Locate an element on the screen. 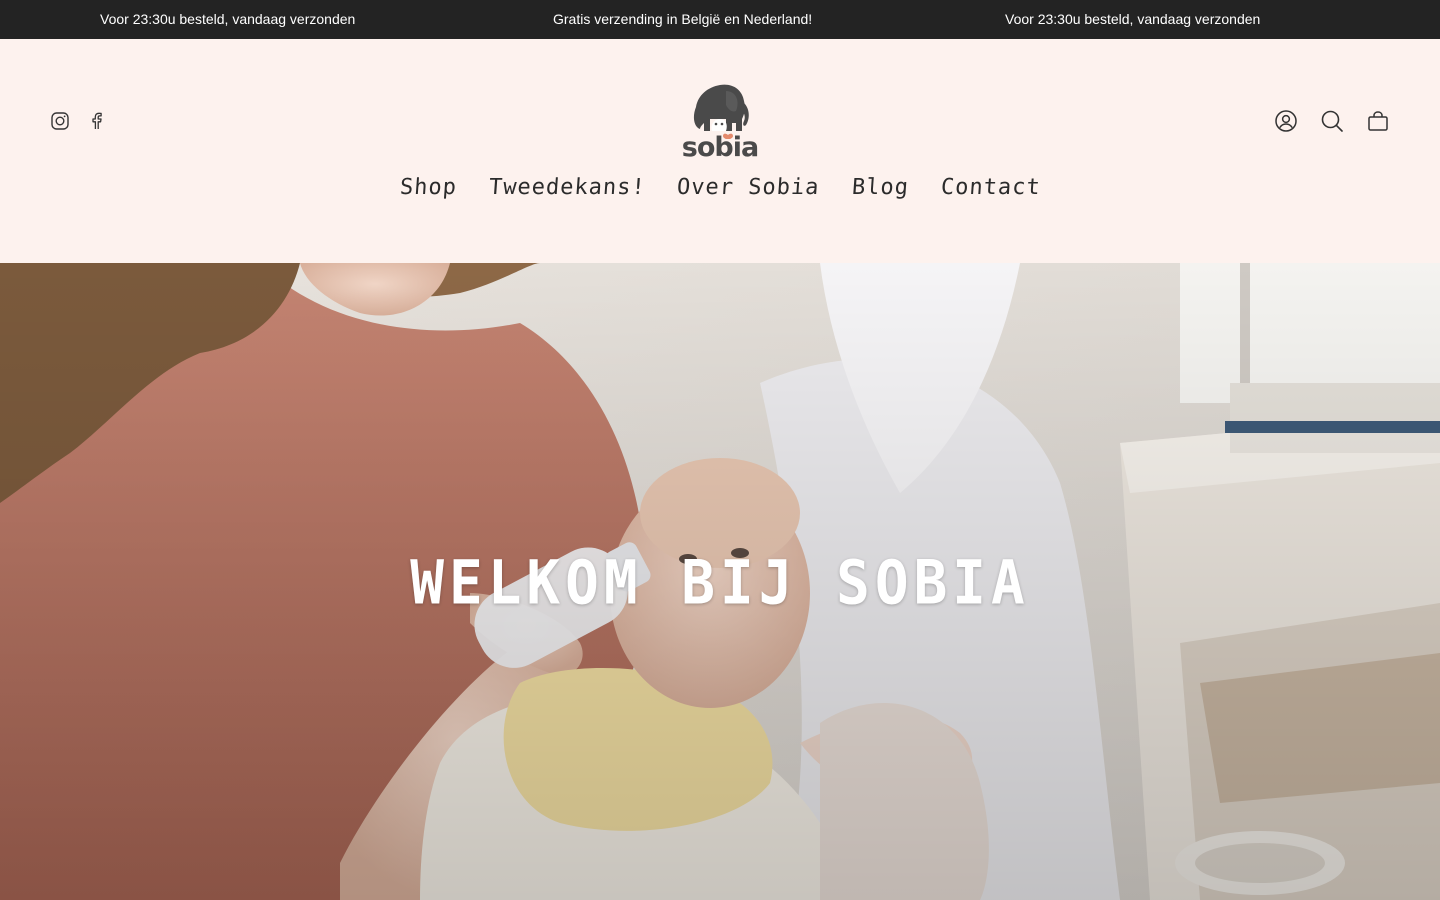  header-actions is located at coordinates (1332, 121).